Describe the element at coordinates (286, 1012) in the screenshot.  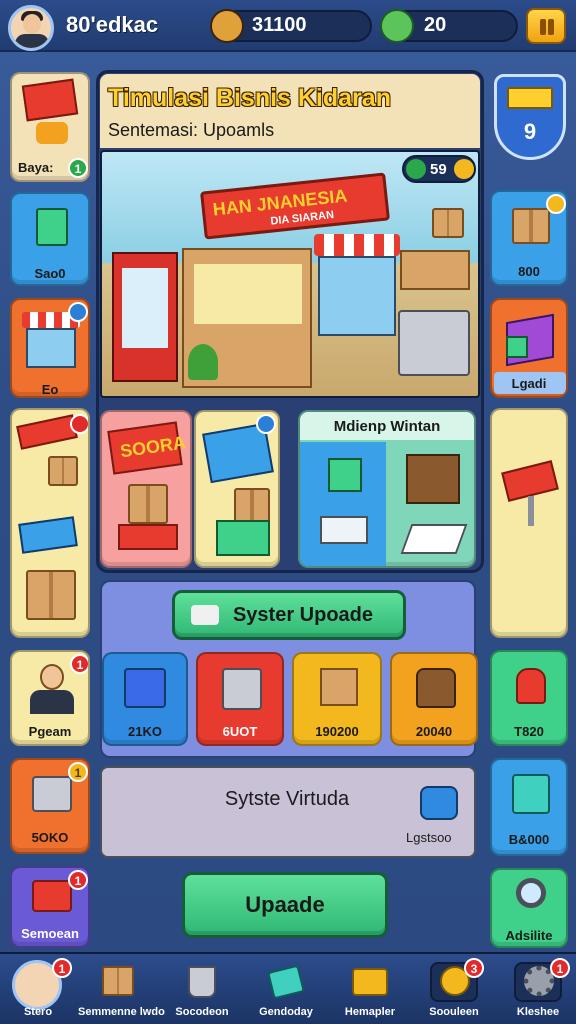
I see `nav-label: Gendoday` at that location.